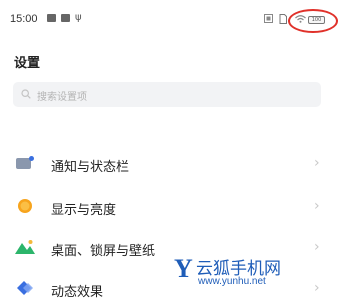  Describe the element at coordinates (25, 288) in the screenshot. I see `animation-icon` at that location.